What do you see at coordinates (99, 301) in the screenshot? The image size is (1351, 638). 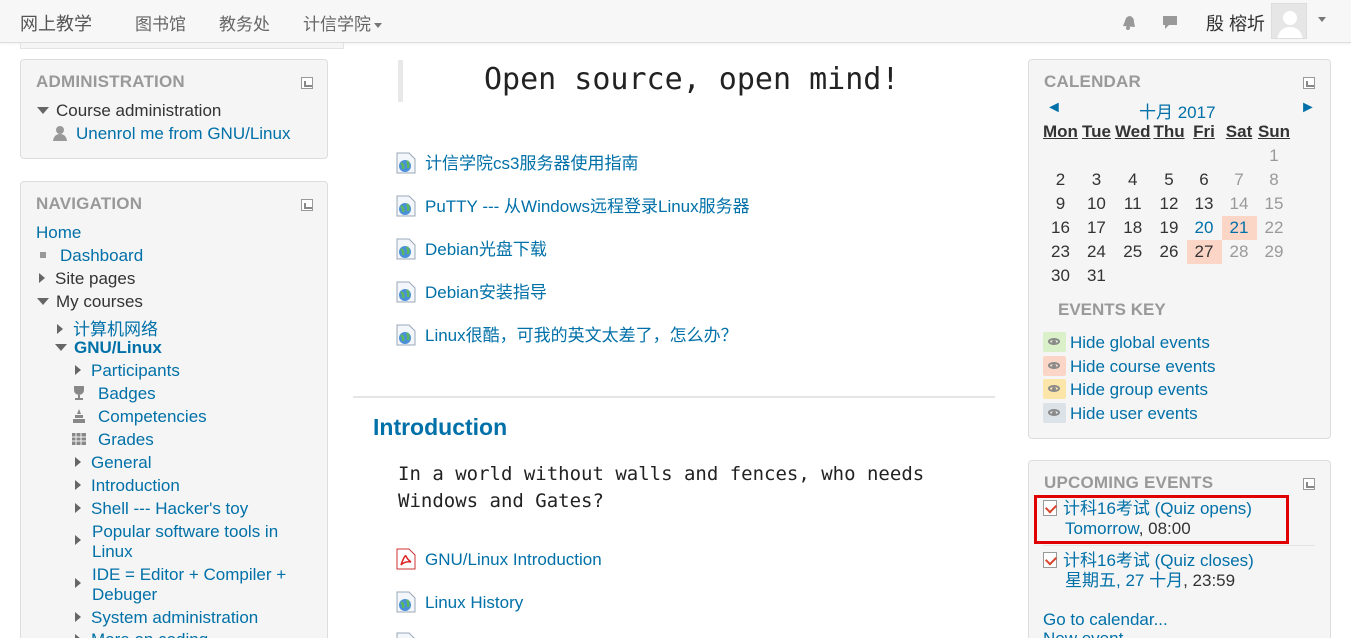 I see `nav-my-courses-label: My courses` at bounding box center [99, 301].